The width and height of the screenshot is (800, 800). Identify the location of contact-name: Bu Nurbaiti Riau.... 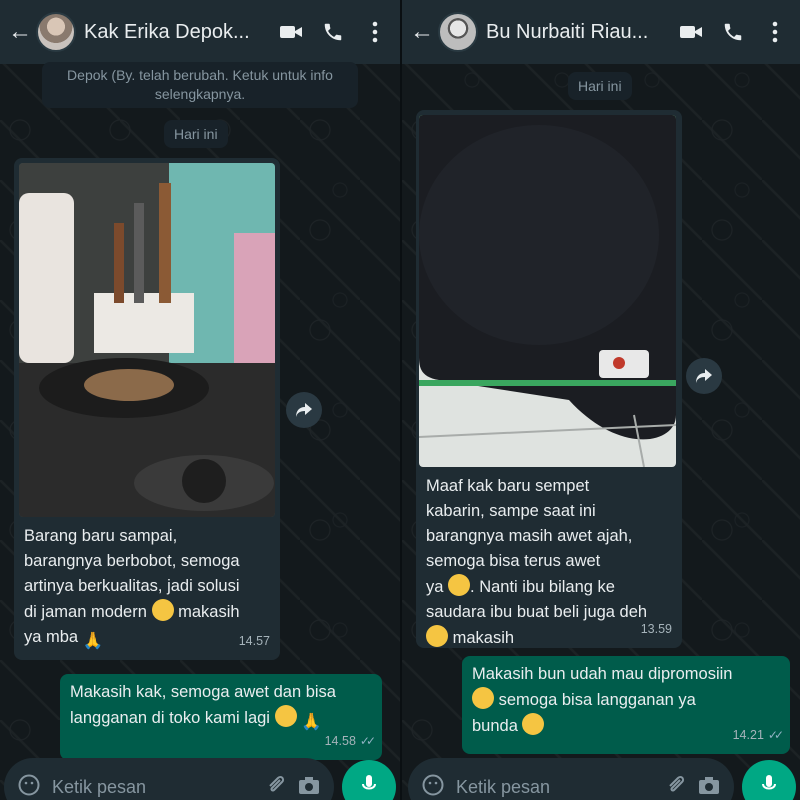
(576, 32).